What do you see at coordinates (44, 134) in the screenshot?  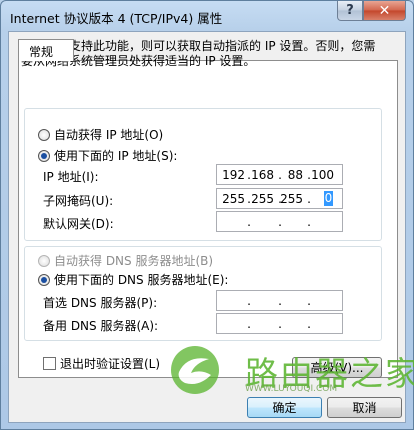 I see `radio-unchecked-icon` at bounding box center [44, 134].